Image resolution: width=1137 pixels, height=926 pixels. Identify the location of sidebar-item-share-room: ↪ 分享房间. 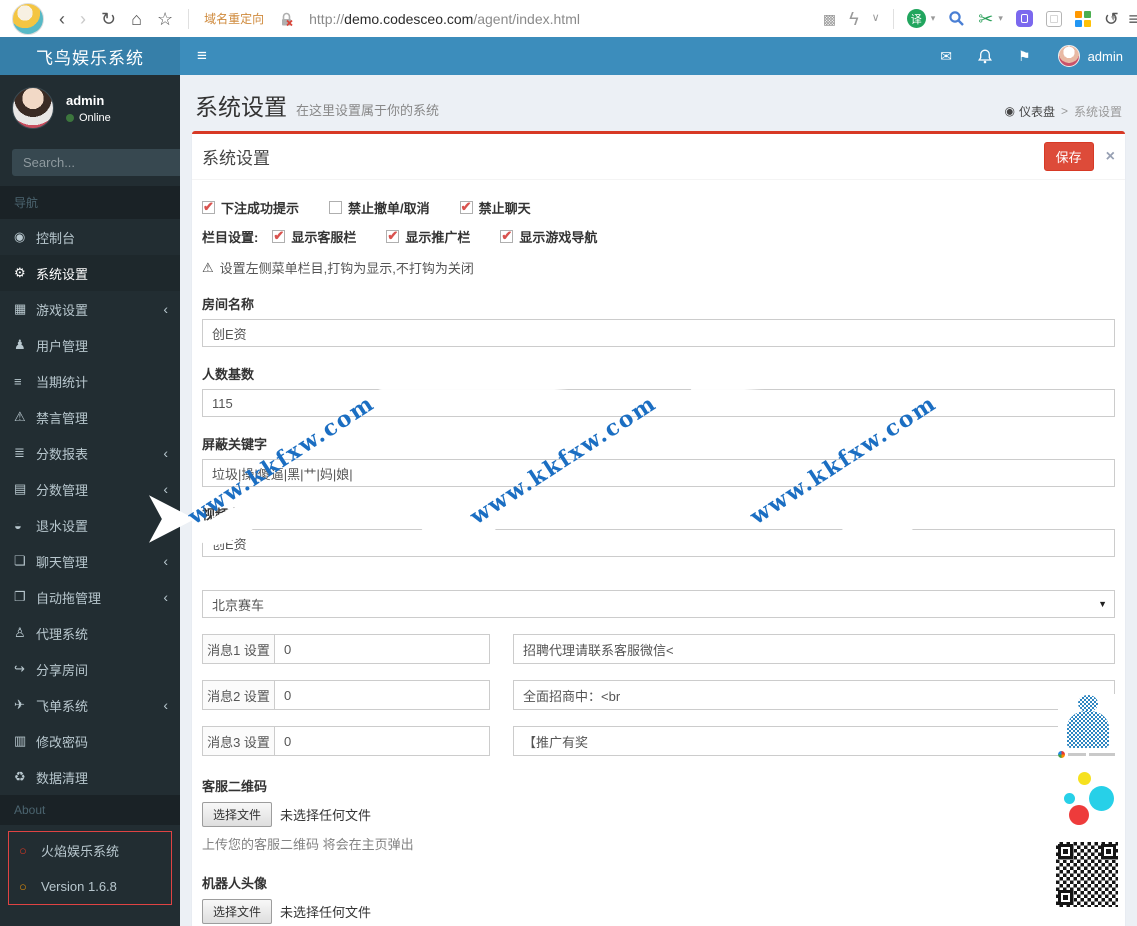
(90, 669).